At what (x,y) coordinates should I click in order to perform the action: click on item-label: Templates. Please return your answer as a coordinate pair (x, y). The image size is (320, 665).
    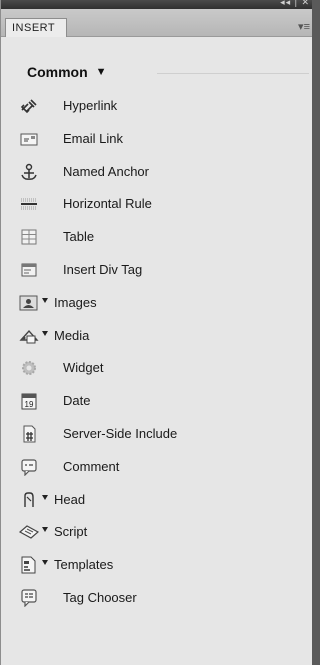
    Looking at the image, I should click on (84, 565).